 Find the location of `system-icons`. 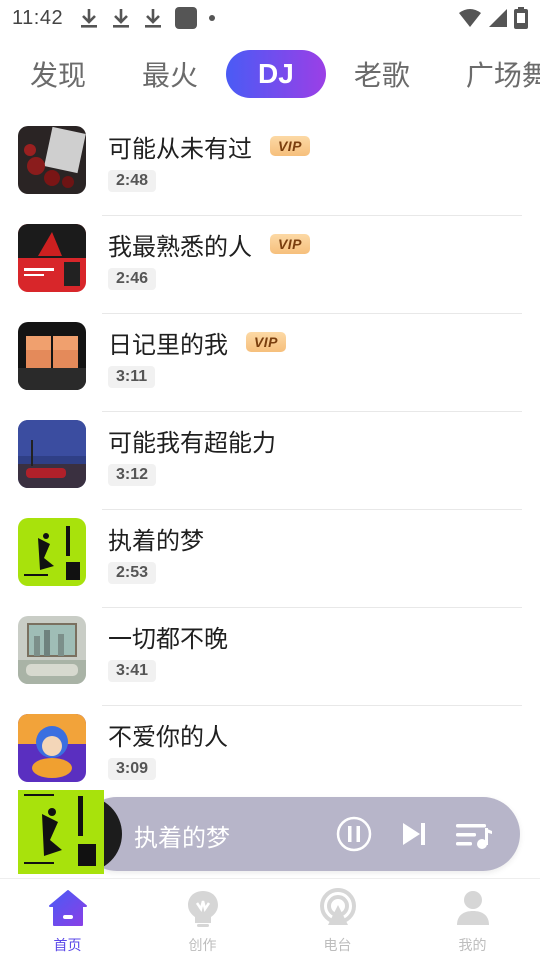

system-icons is located at coordinates (493, 18).